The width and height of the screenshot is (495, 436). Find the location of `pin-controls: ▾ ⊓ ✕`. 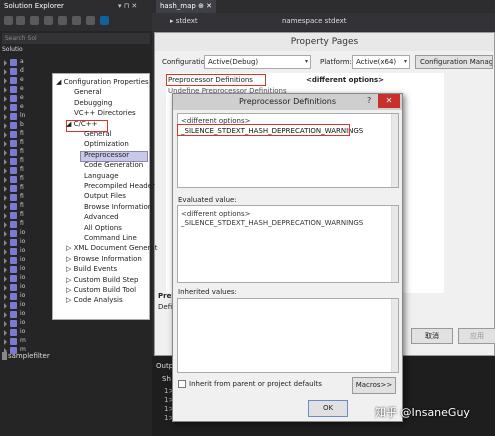

pin-controls: ▾ ⊓ ✕ is located at coordinates (127, 6).